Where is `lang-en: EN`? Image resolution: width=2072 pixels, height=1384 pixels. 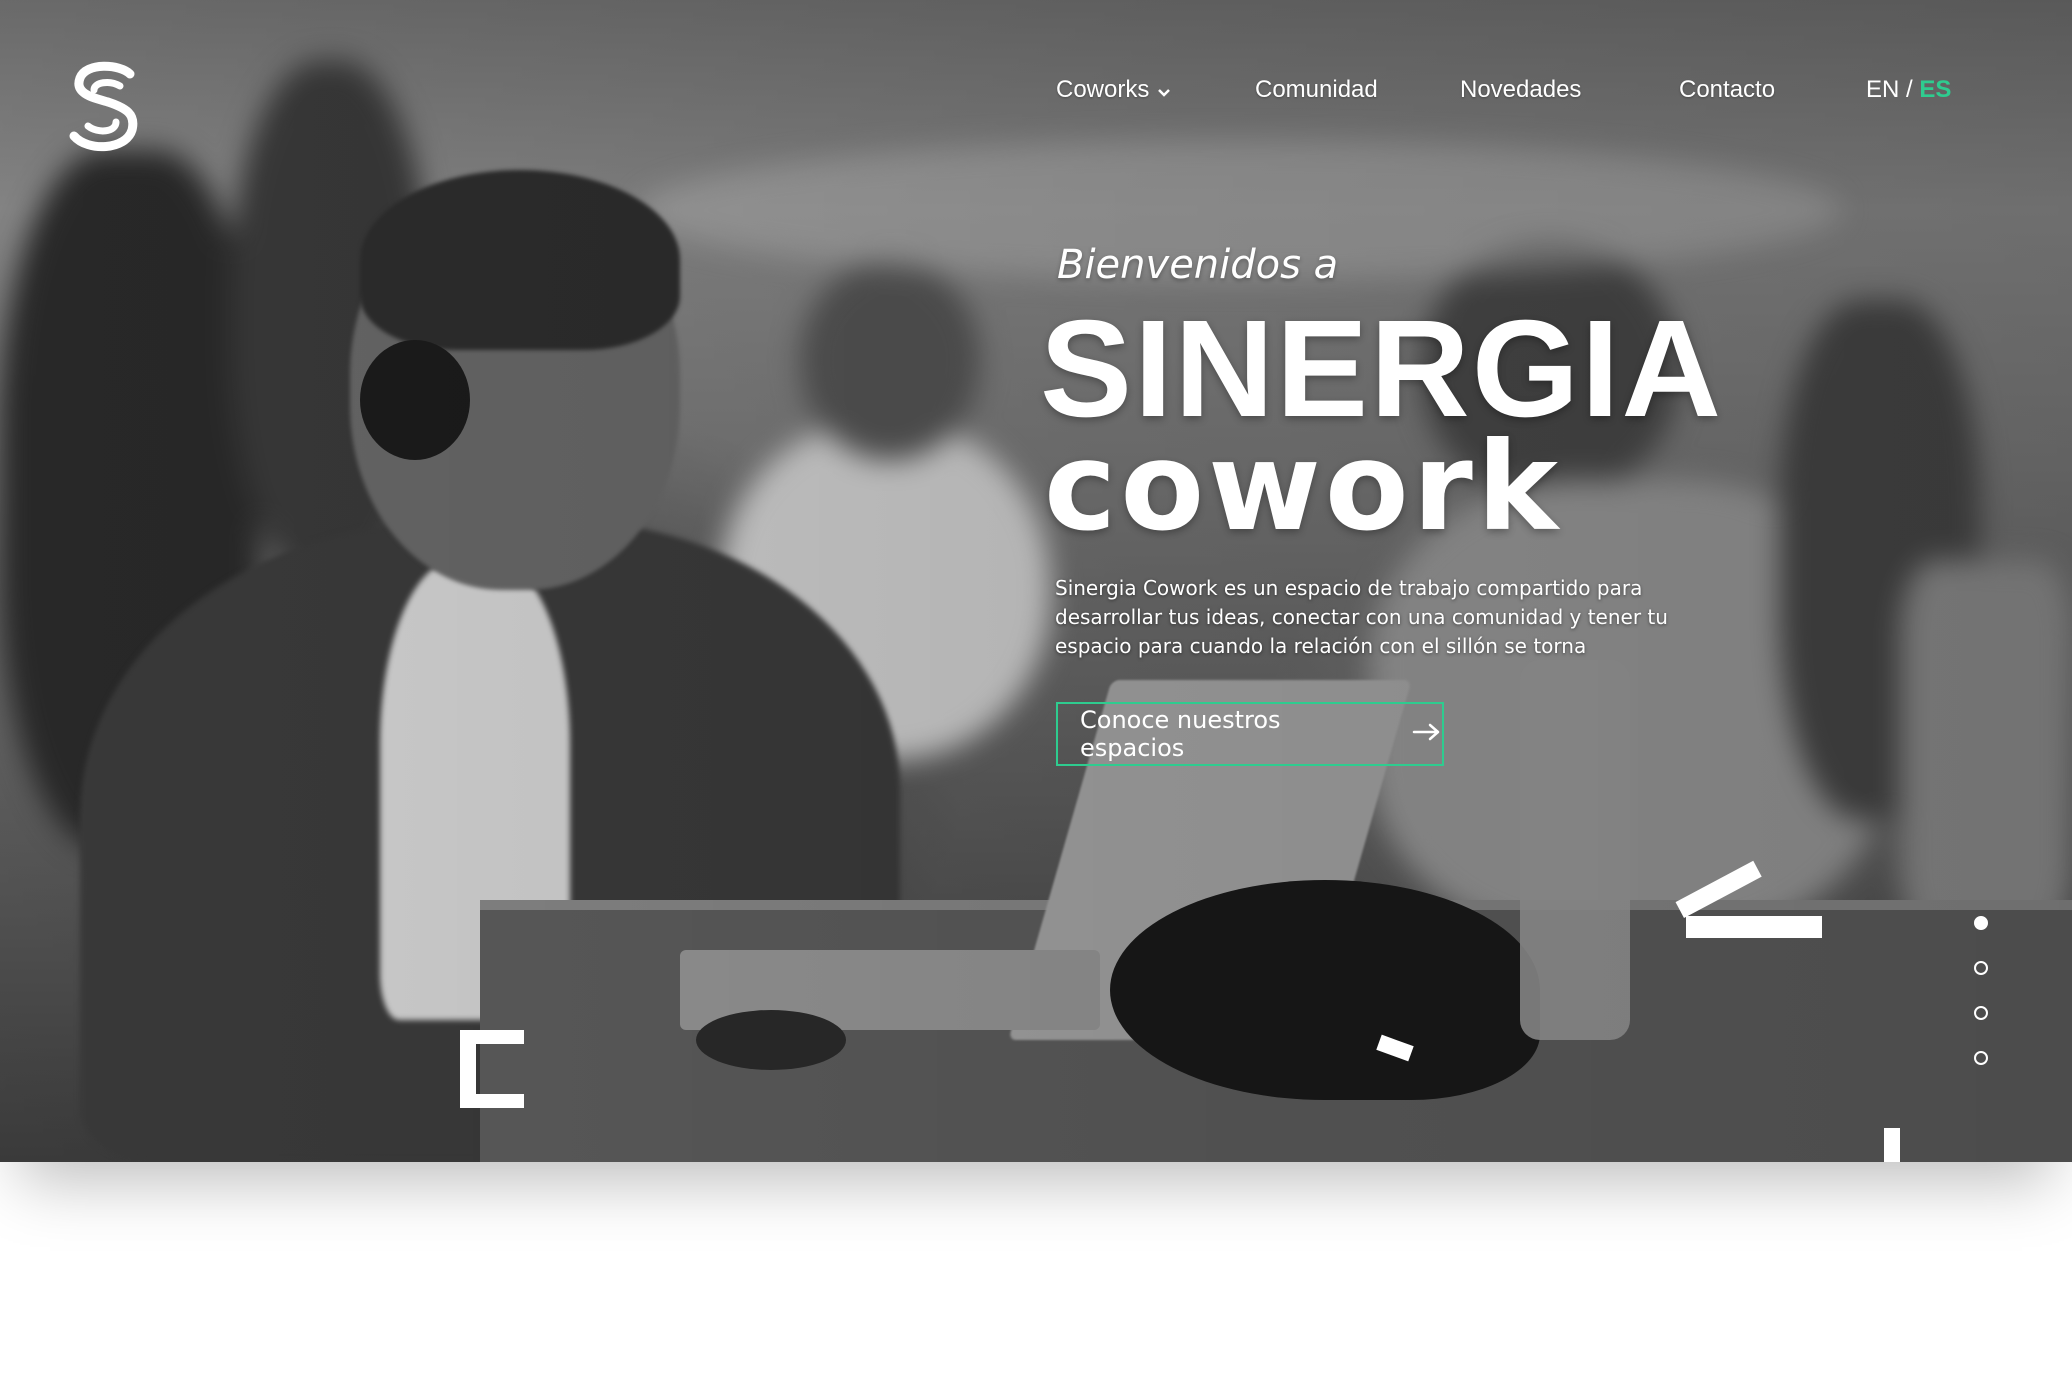
lang-en: EN is located at coordinates (1882, 89).